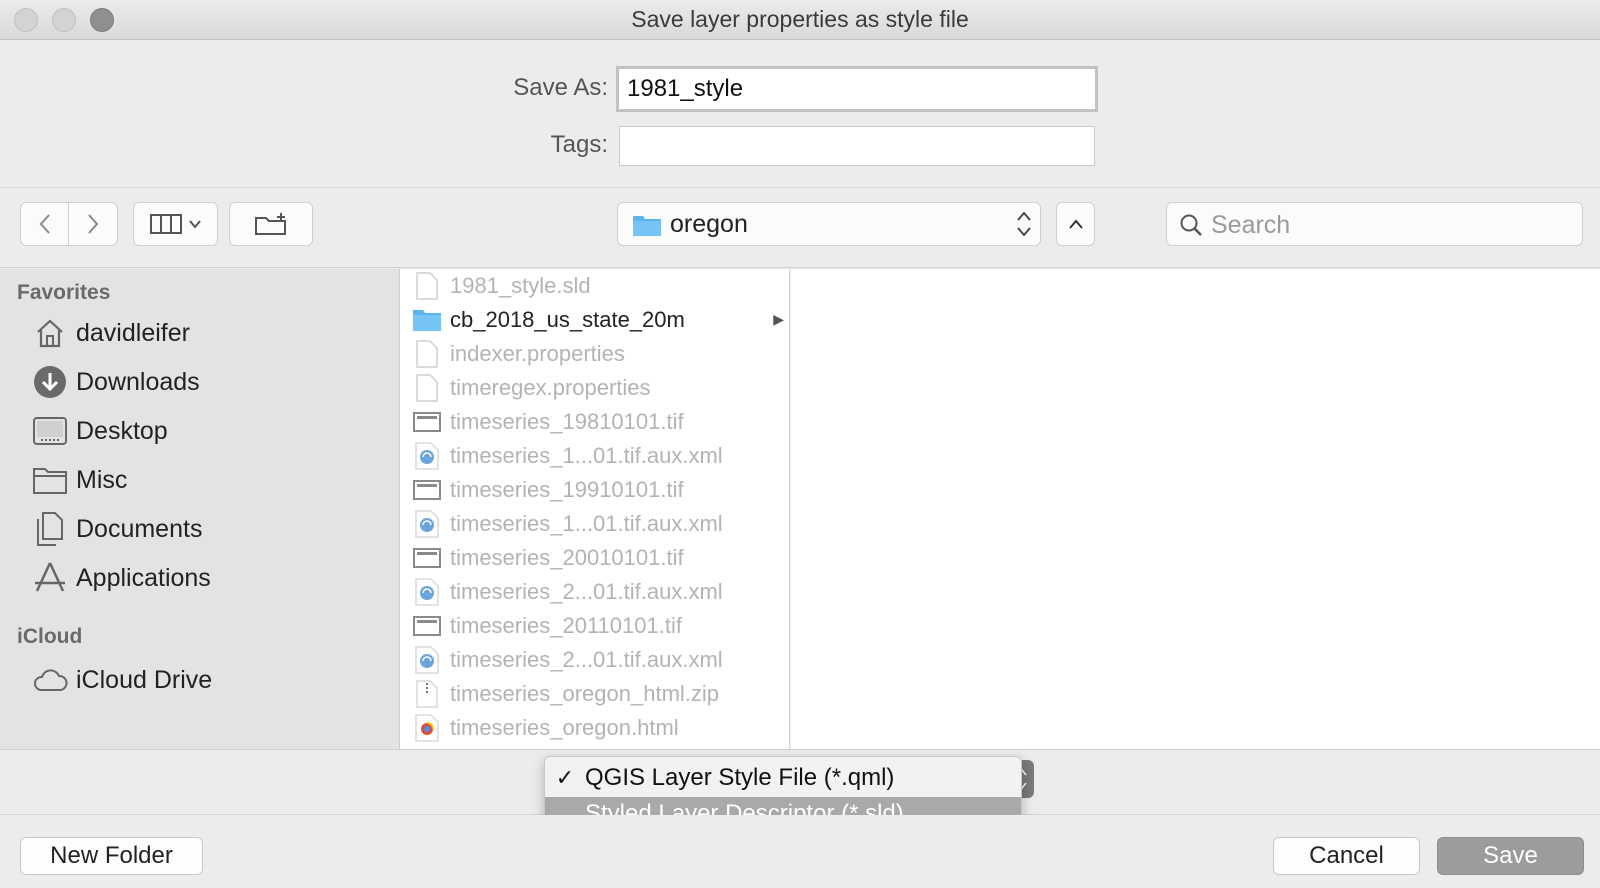  I want to click on sidebar-item-applications: Applications, so click(121, 578).